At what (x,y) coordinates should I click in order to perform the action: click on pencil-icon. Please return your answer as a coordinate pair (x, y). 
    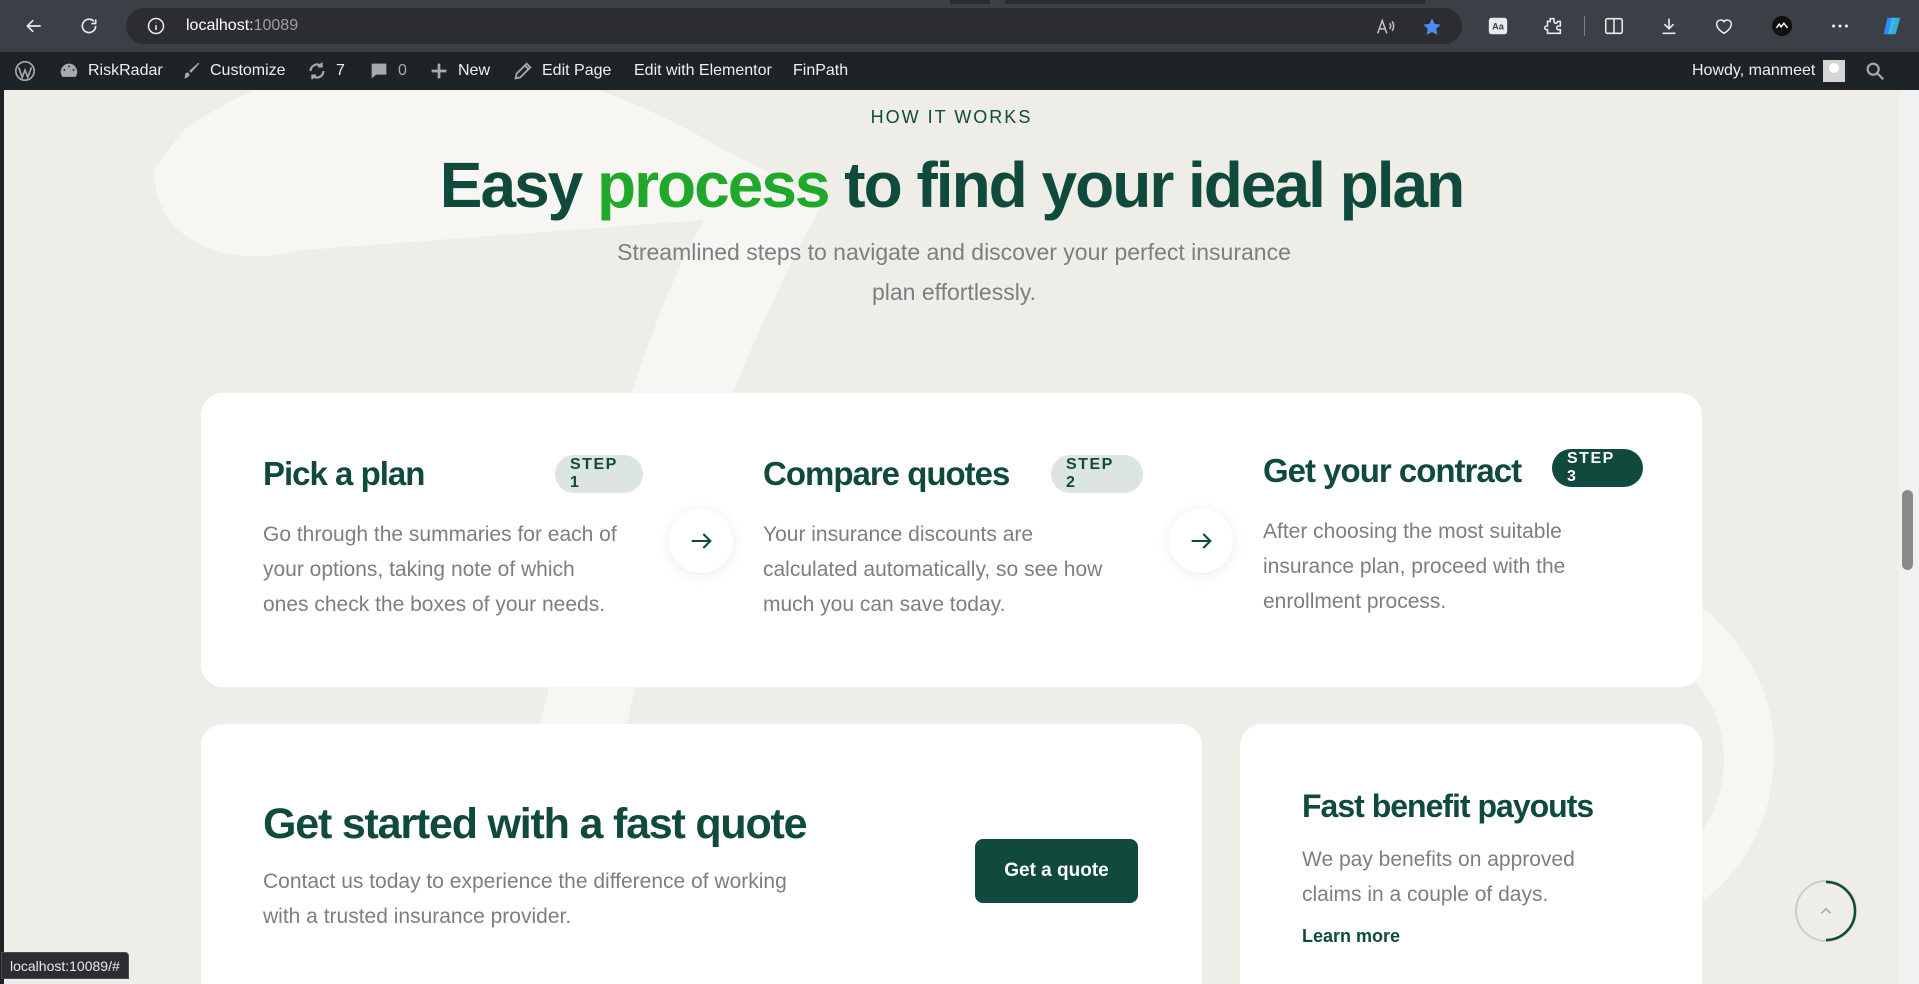
    Looking at the image, I should click on (523, 71).